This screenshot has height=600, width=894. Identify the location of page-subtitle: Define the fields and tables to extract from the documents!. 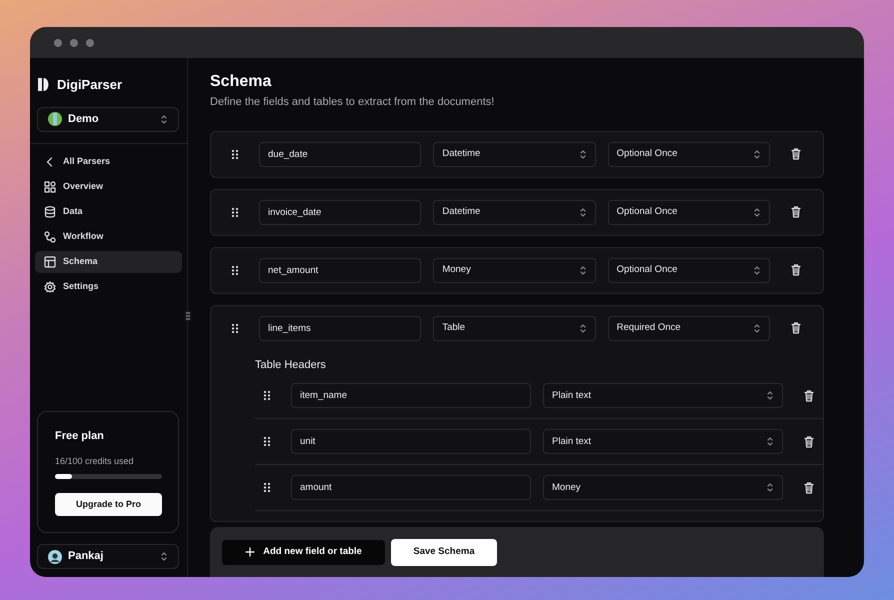
(353, 102).